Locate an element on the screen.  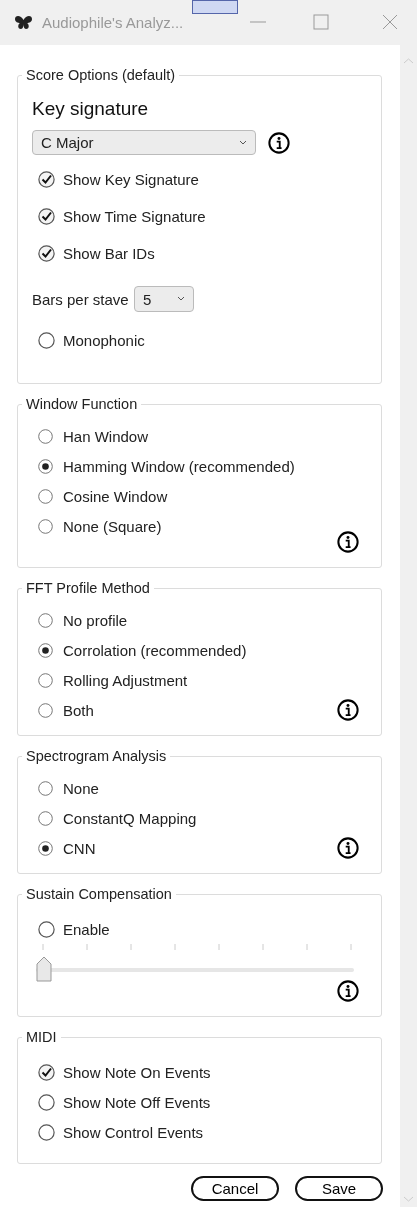
radio-label: Corrolation (recommended) is located at coordinates (155, 650).